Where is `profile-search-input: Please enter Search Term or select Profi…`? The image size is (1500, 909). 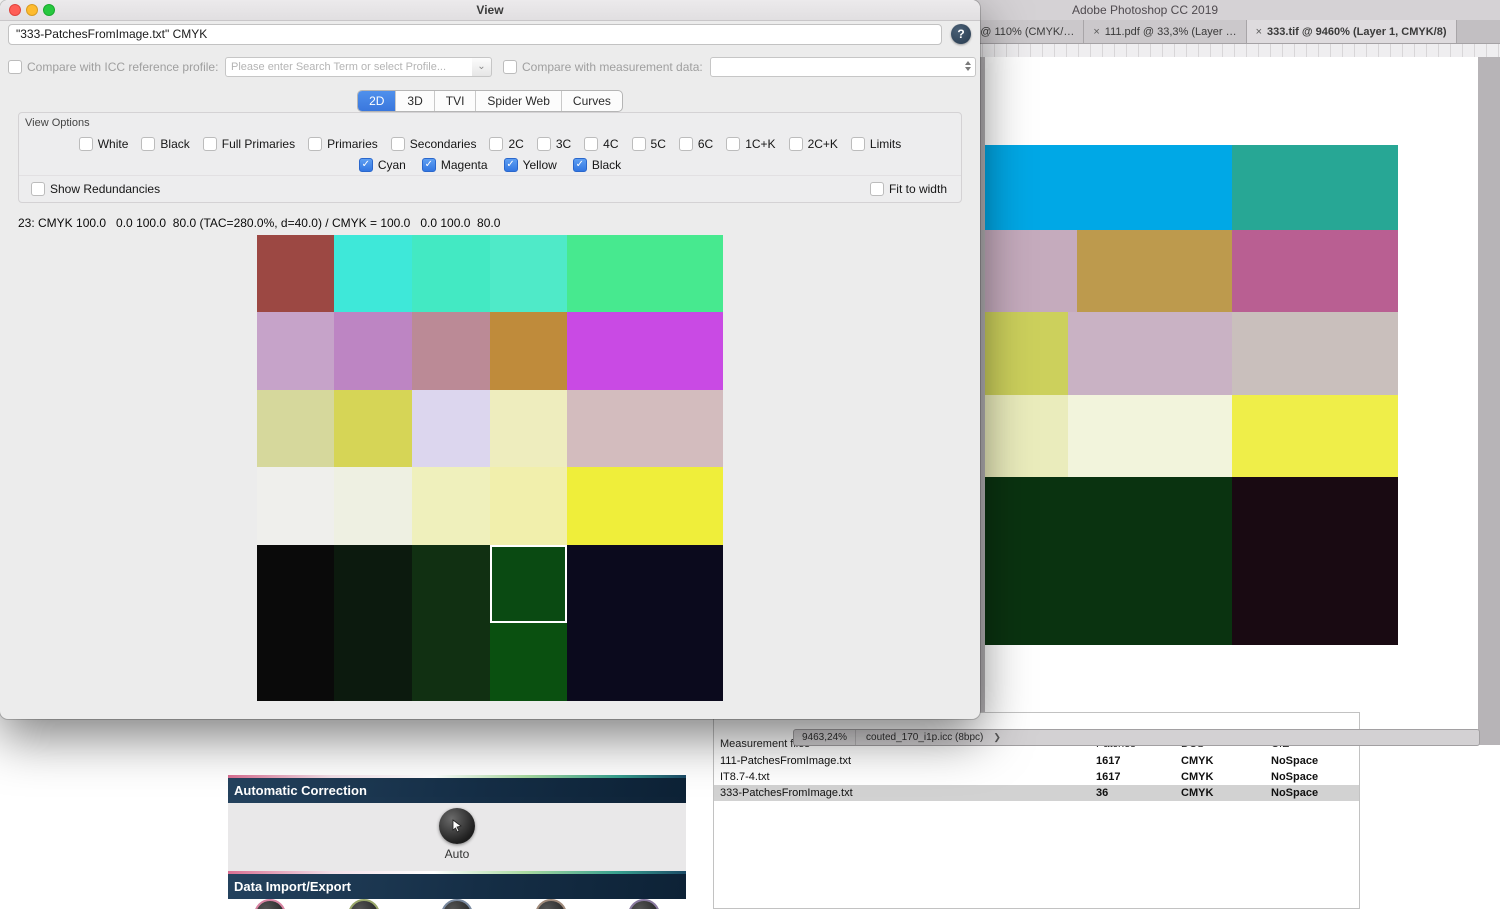 profile-search-input: Please enter Search Term or select Profi… is located at coordinates (349, 67).